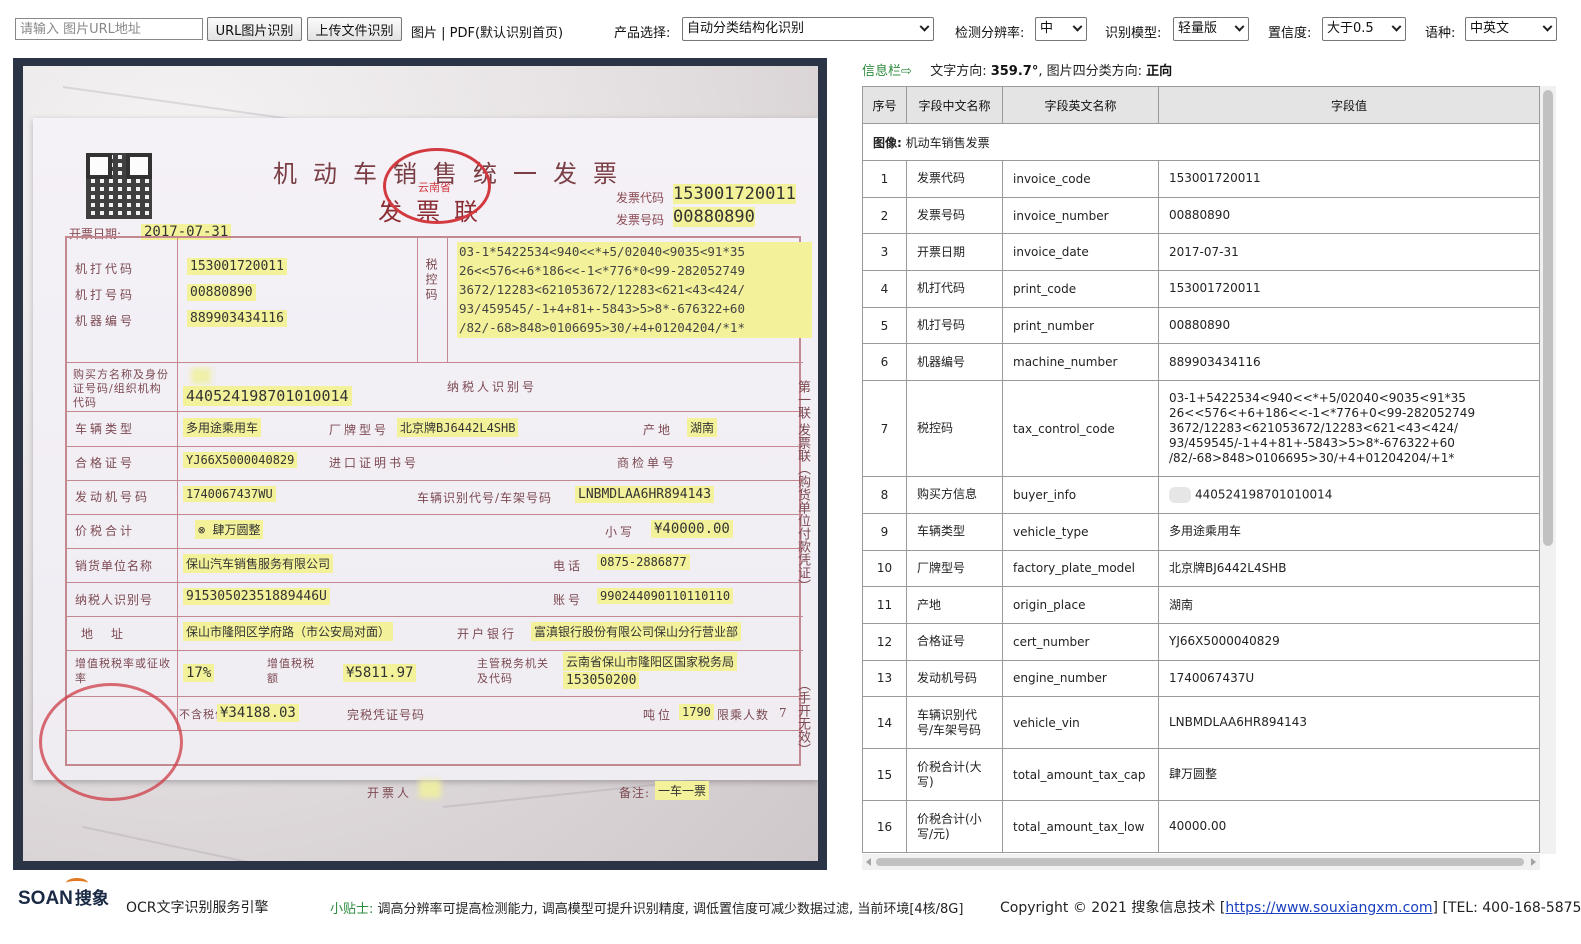  What do you see at coordinates (941, 361) in the screenshot?
I see `row-cn-name-text: 机器编号` at bounding box center [941, 361].